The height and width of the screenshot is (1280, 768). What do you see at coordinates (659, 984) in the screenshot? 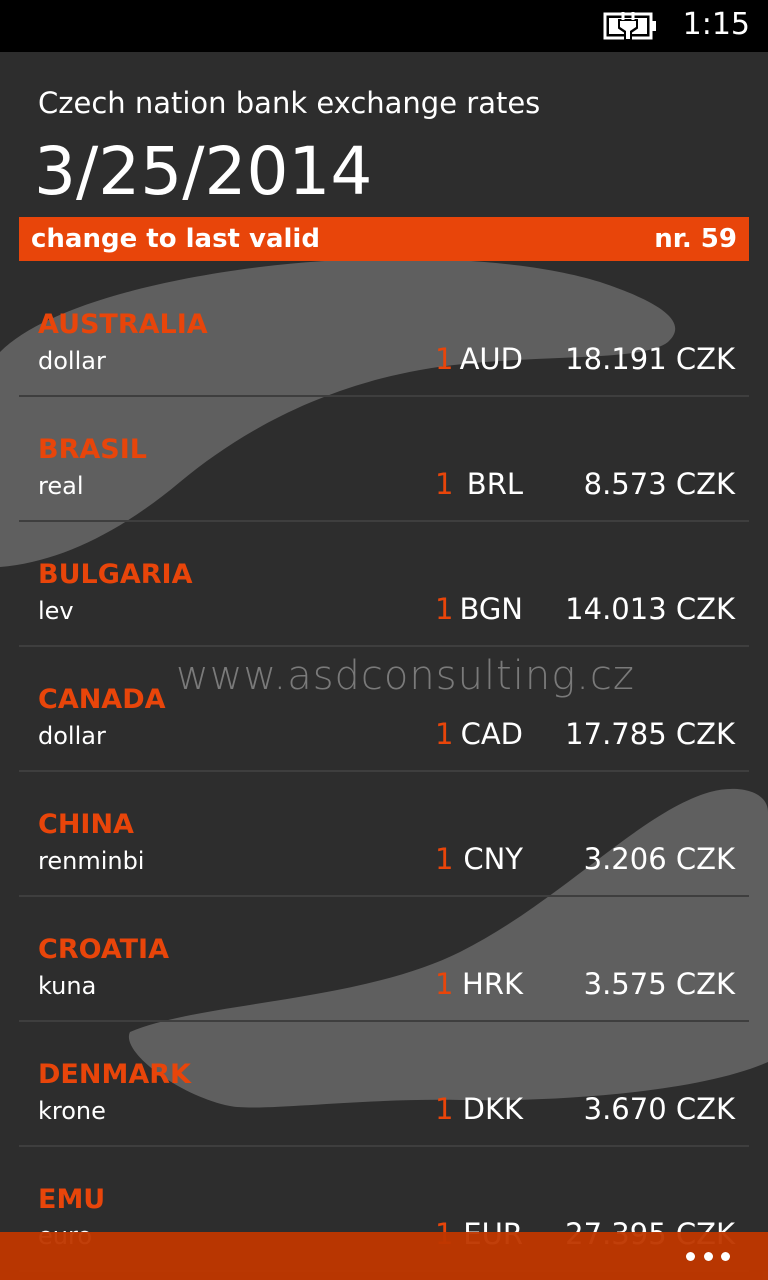
I see `exchange-rate: 3.575 CZK` at bounding box center [659, 984].